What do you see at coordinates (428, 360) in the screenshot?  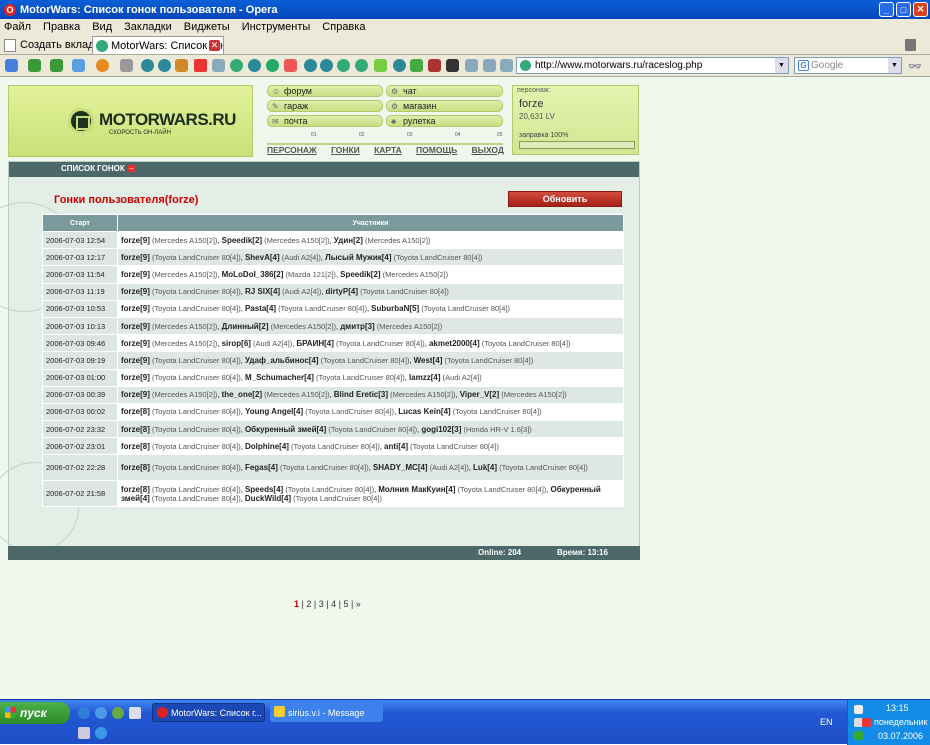 I see `participant-name: West[4]` at bounding box center [428, 360].